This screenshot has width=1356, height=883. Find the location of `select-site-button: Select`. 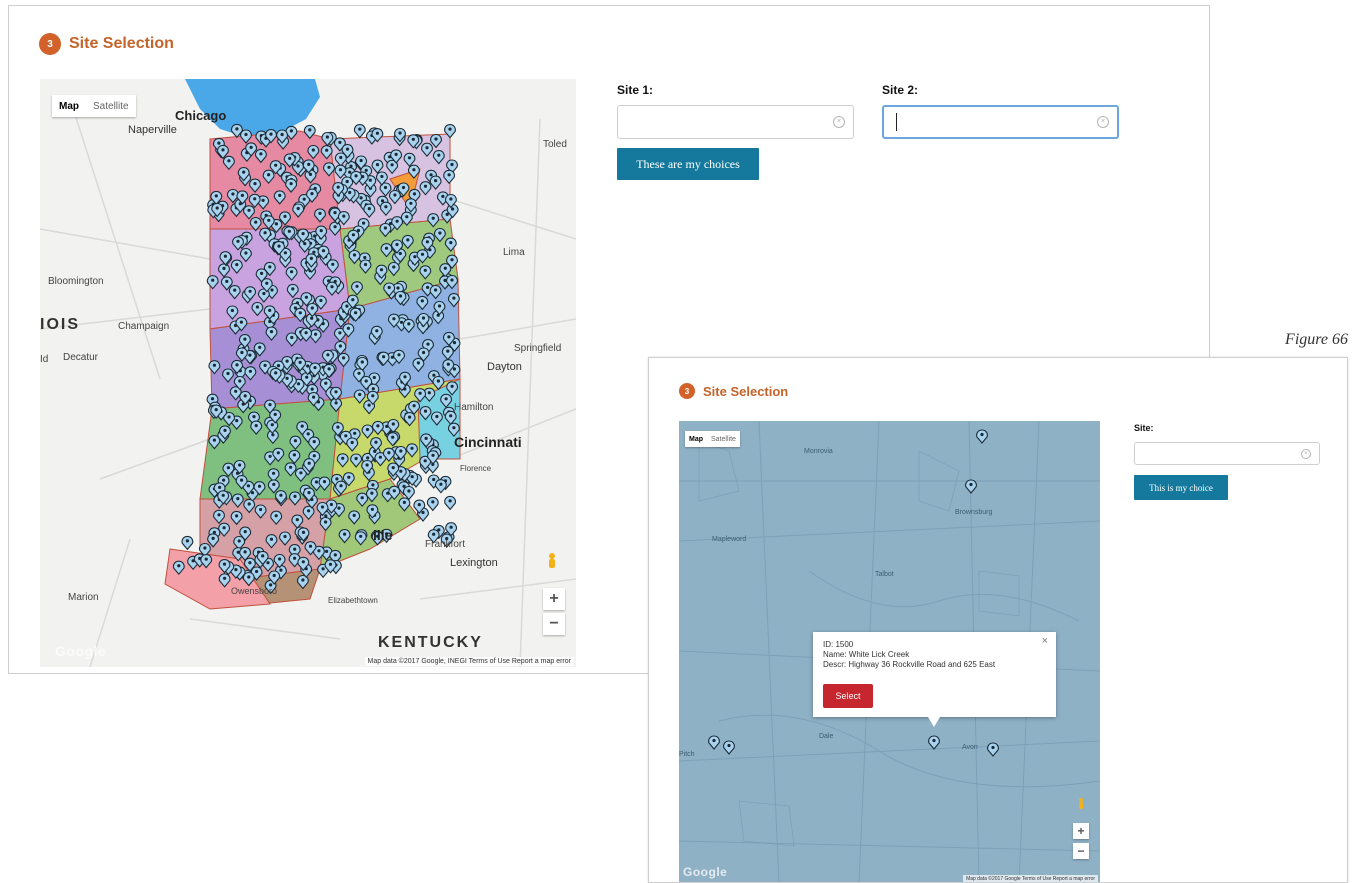

select-site-button: Select is located at coordinates (848, 696).